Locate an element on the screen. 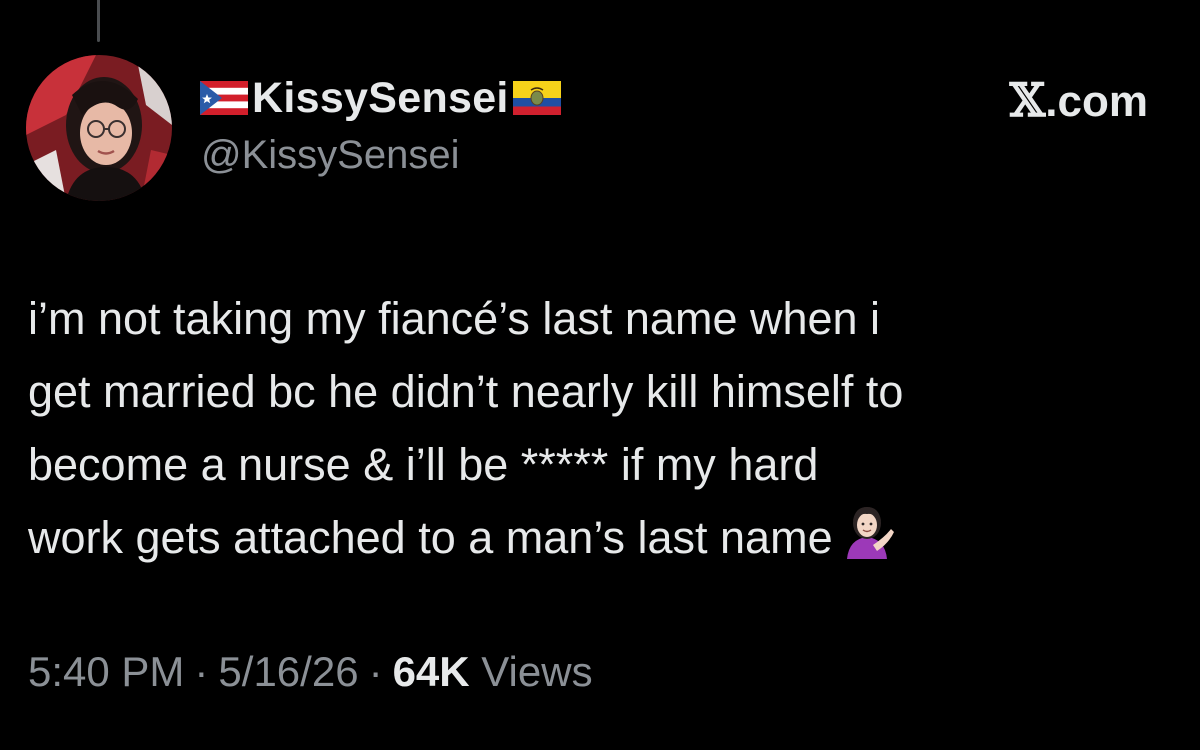 The height and width of the screenshot is (750, 1200). author-name-row: KissySensei is located at coordinates (380, 98).